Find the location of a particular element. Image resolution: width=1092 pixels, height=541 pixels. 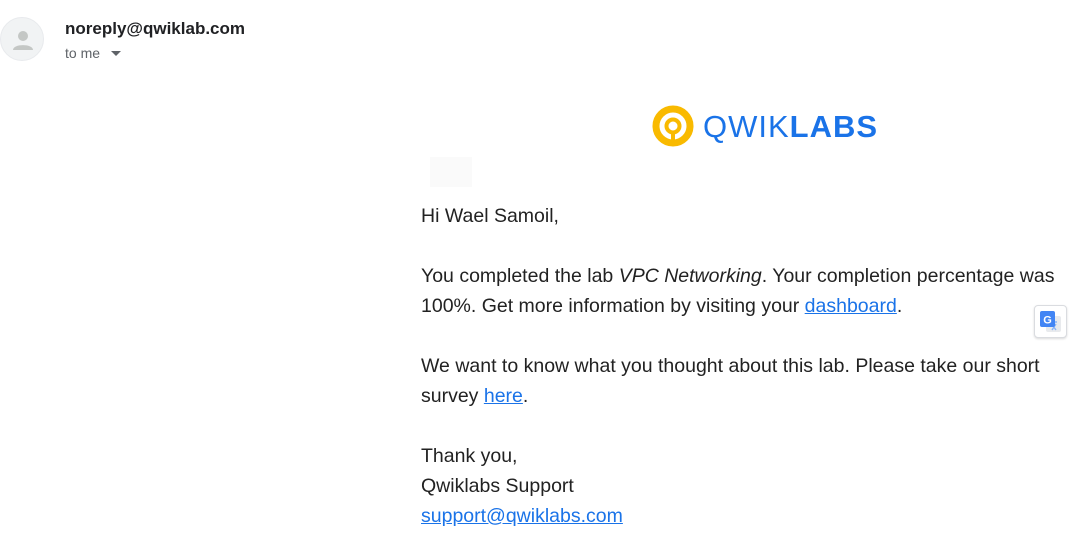

svg-text: G is located at coordinates (1047, 321).